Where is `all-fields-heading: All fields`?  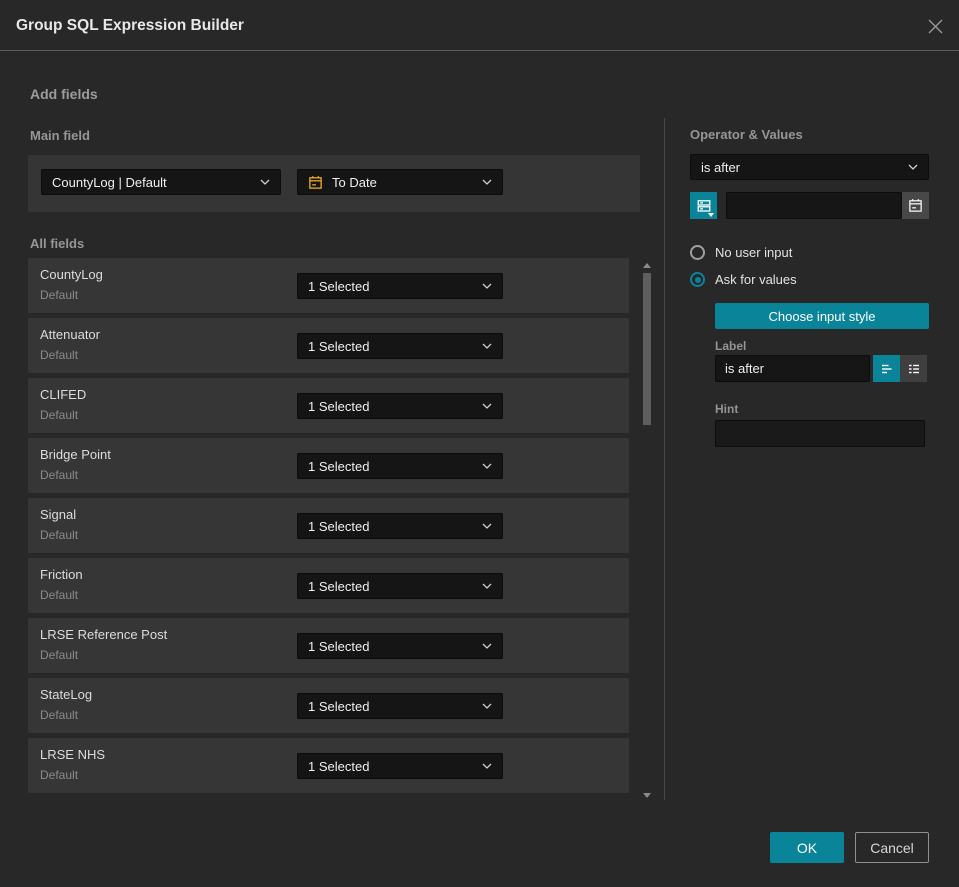 all-fields-heading: All fields is located at coordinates (57, 243).